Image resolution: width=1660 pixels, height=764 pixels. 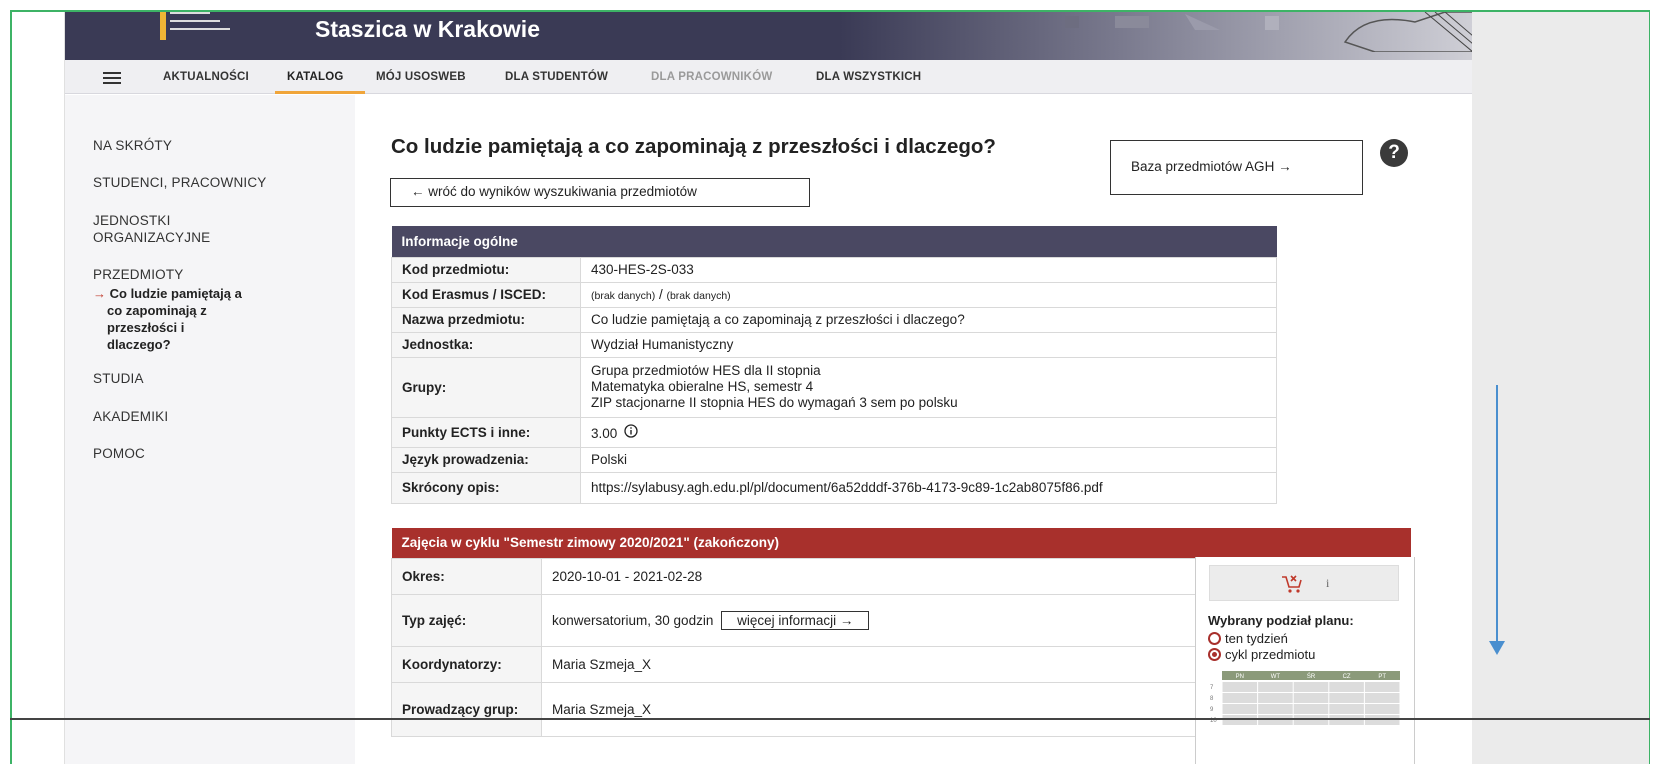 I want to click on cart-remove-icon, so click(x=1292, y=584).